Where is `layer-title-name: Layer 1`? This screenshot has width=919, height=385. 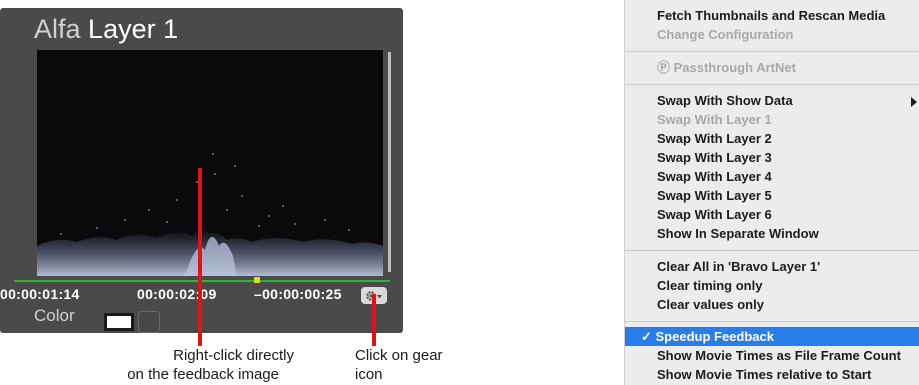 layer-title-name: Layer 1 is located at coordinates (133, 29).